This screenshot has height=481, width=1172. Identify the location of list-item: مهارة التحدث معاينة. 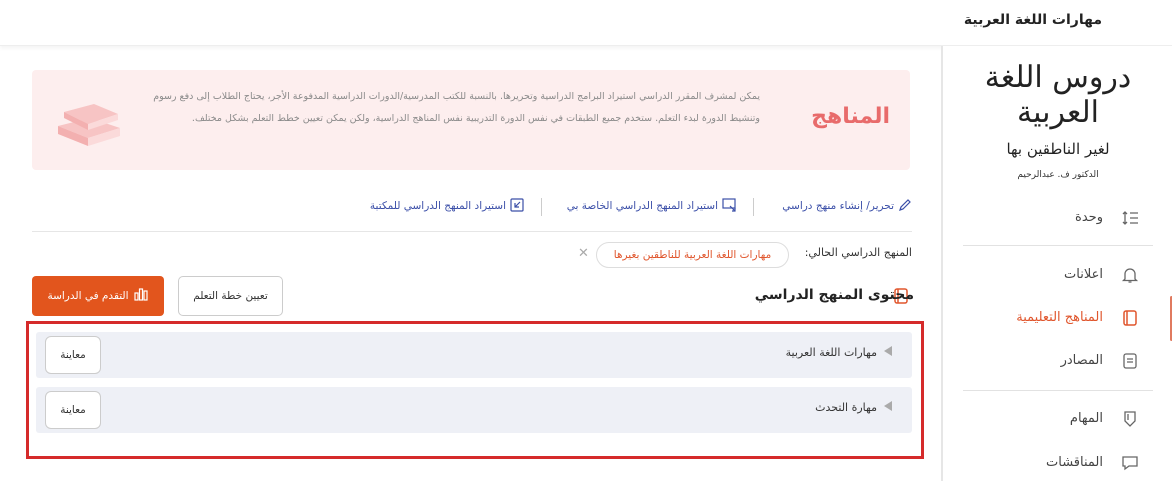
(474, 410).